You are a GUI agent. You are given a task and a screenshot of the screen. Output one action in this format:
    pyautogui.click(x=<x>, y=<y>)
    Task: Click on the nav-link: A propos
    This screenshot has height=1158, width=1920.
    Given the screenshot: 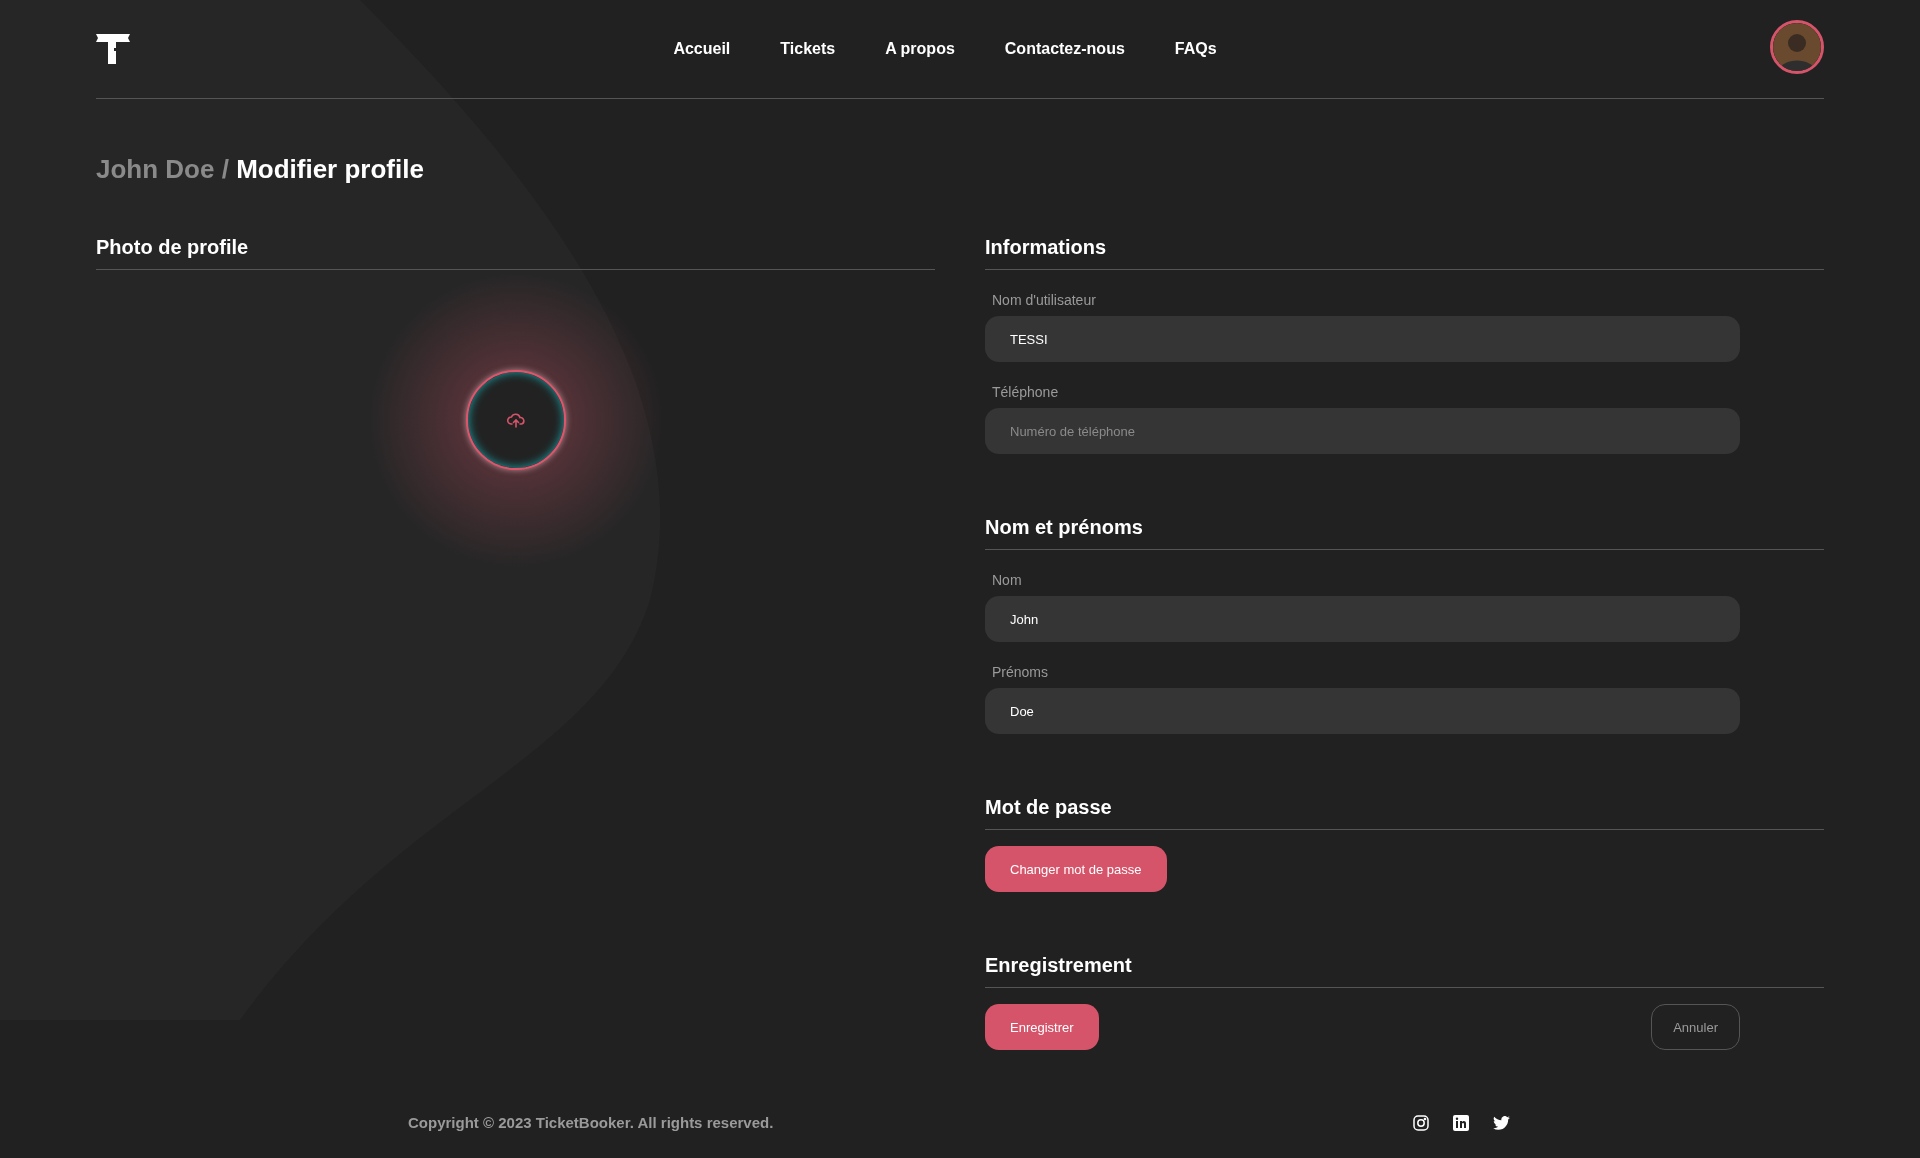 What is the action you would take?
    pyautogui.click(x=920, y=49)
    